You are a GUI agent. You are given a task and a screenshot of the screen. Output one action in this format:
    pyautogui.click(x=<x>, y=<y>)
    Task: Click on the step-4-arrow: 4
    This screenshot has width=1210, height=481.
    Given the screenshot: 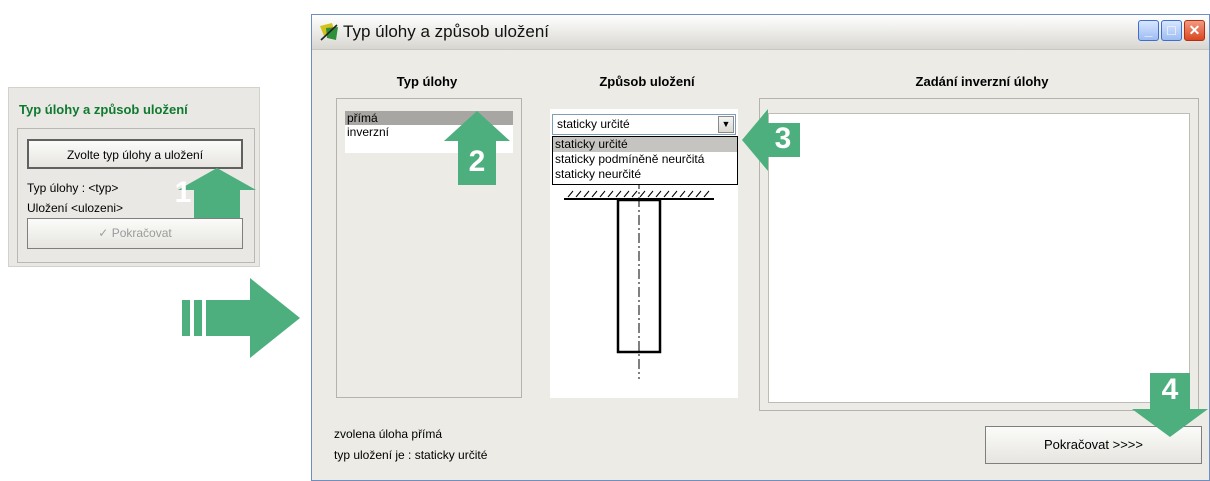 What is the action you would take?
    pyautogui.click(x=1170, y=405)
    